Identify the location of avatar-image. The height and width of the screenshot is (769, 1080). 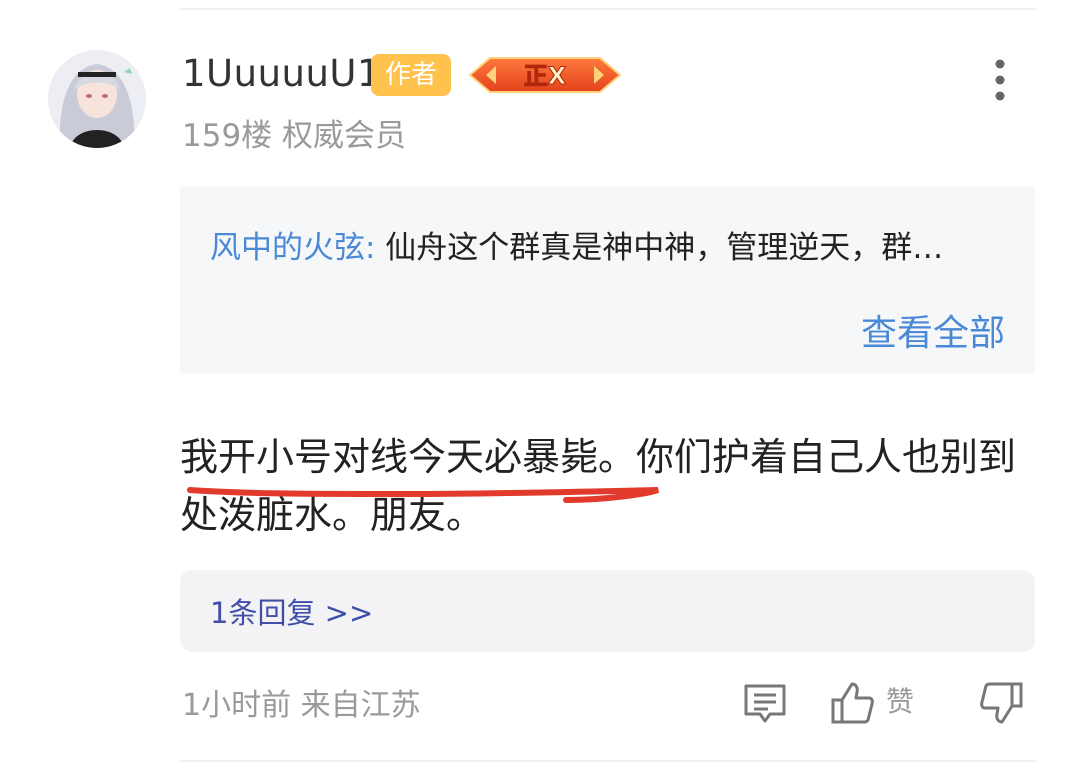
(97, 99).